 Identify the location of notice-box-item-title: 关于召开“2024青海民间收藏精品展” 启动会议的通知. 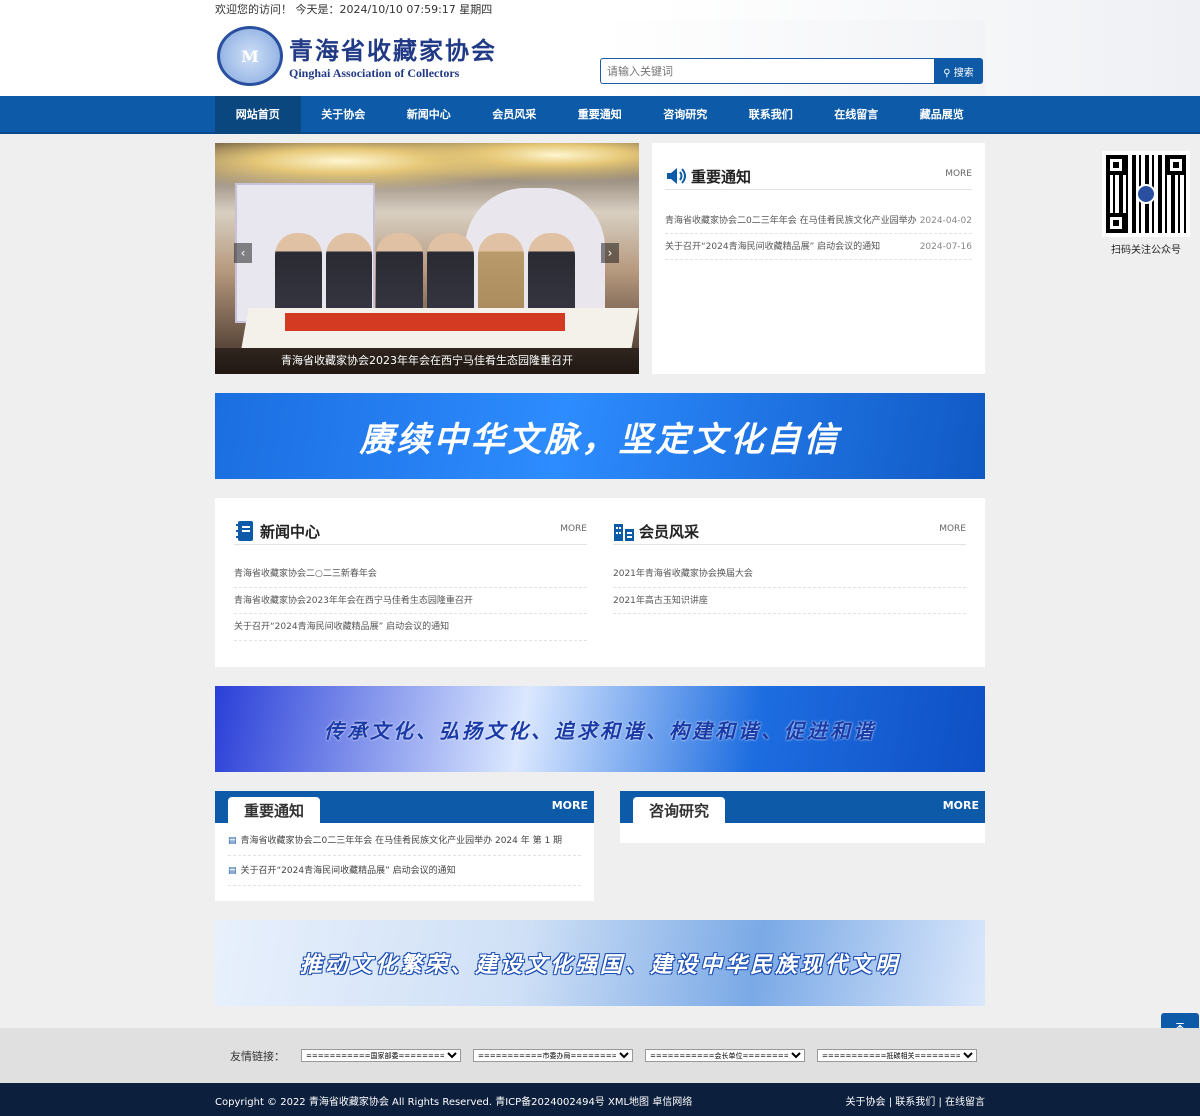
(348, 871).